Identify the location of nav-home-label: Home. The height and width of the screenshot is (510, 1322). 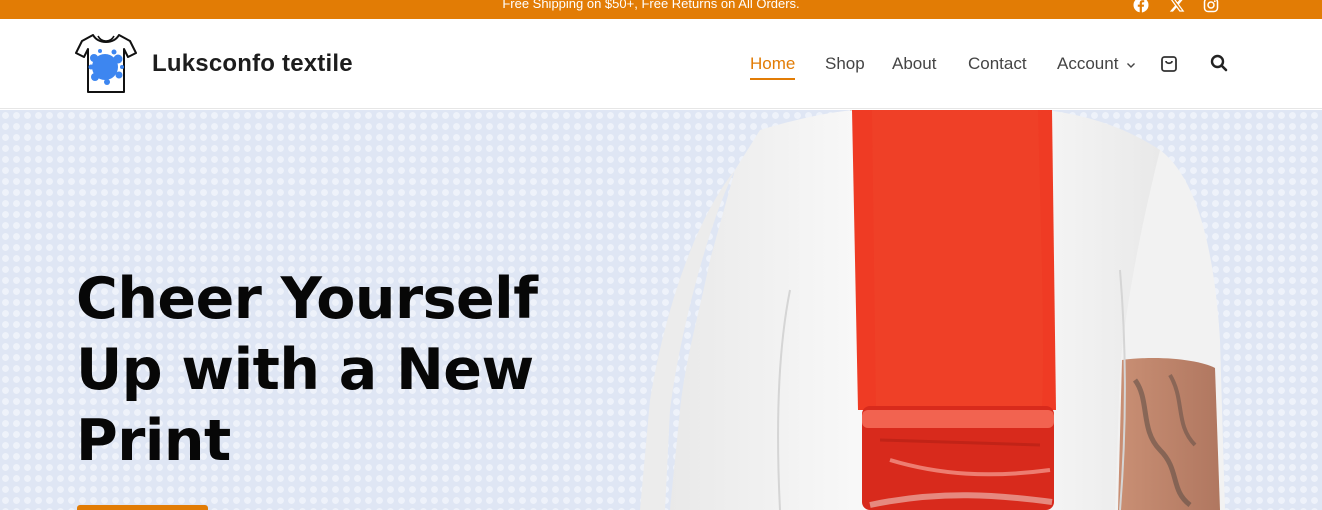
(773, 63).